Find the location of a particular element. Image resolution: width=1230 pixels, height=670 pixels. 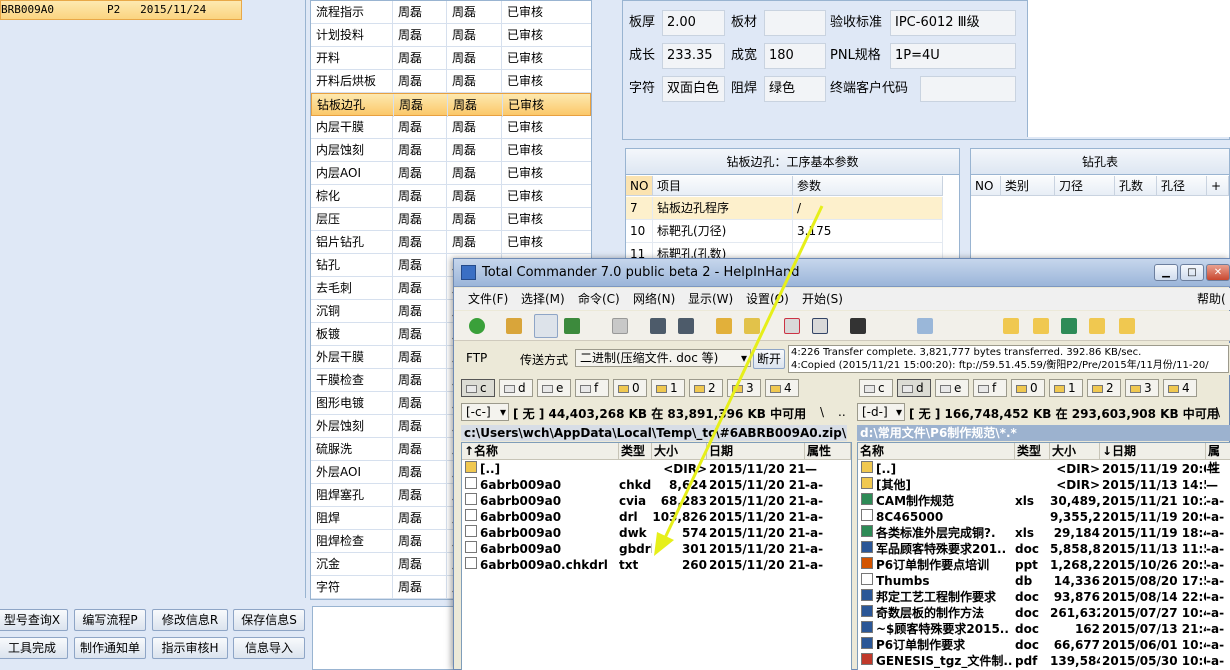

mask-field: 绿色 is located at coordinates (795, 89).